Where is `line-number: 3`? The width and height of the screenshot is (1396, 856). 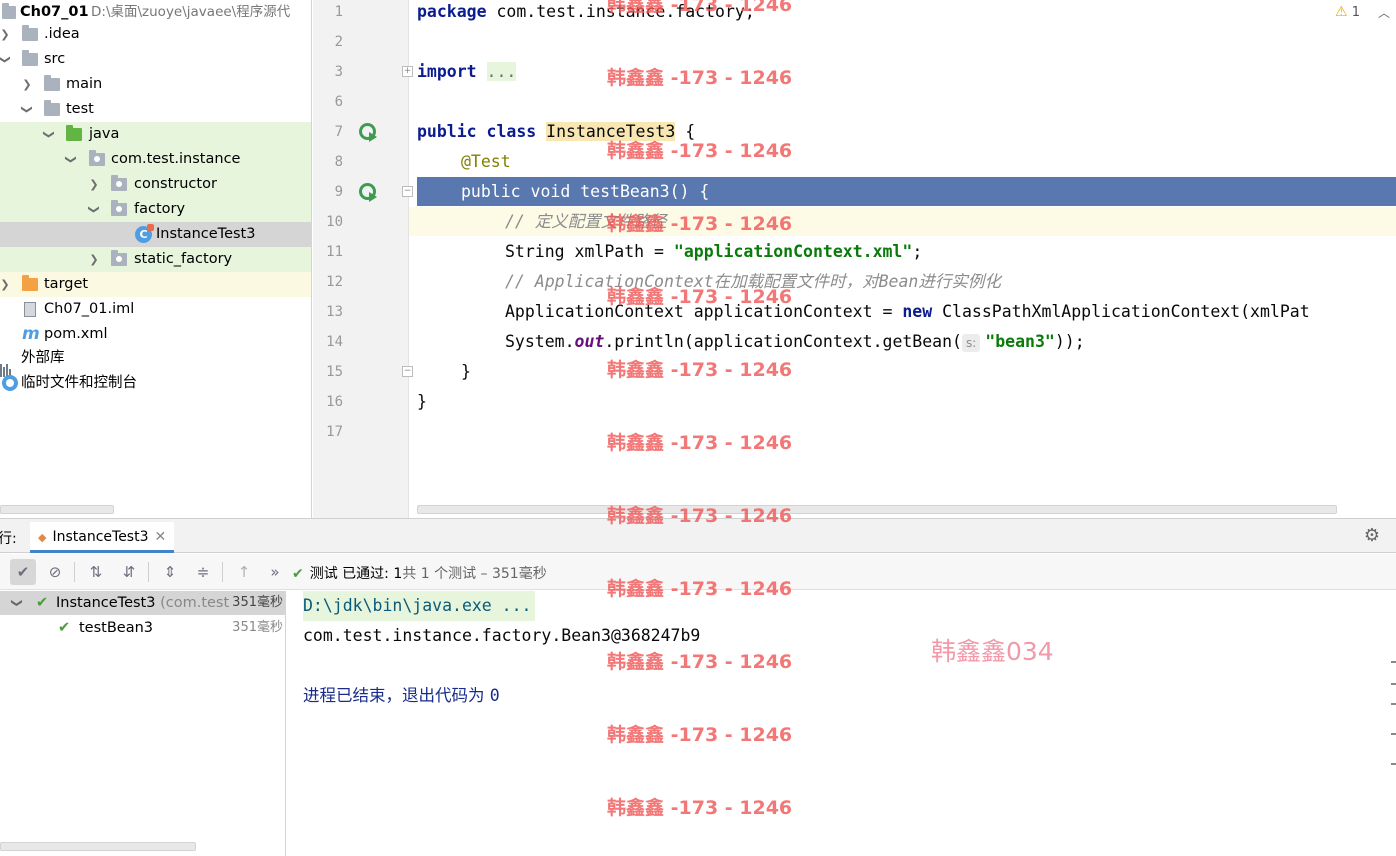
line-number: 3 is located at coordinates (338, 72).